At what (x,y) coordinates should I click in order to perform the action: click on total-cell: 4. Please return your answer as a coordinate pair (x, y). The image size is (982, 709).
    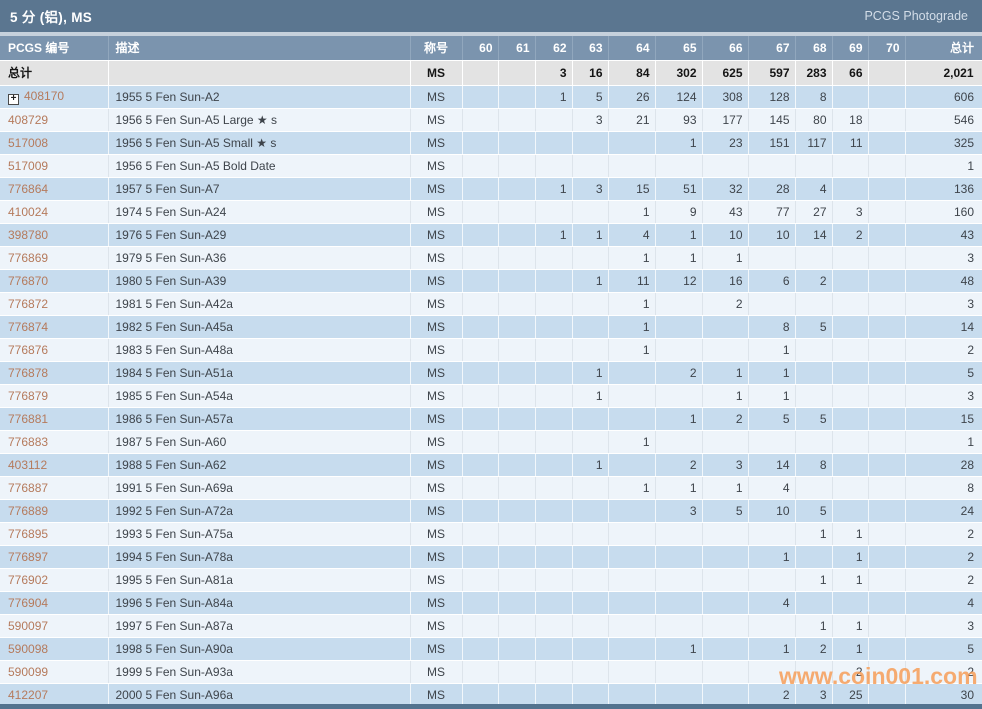
    Looking at the image, I should click on (943, 603).